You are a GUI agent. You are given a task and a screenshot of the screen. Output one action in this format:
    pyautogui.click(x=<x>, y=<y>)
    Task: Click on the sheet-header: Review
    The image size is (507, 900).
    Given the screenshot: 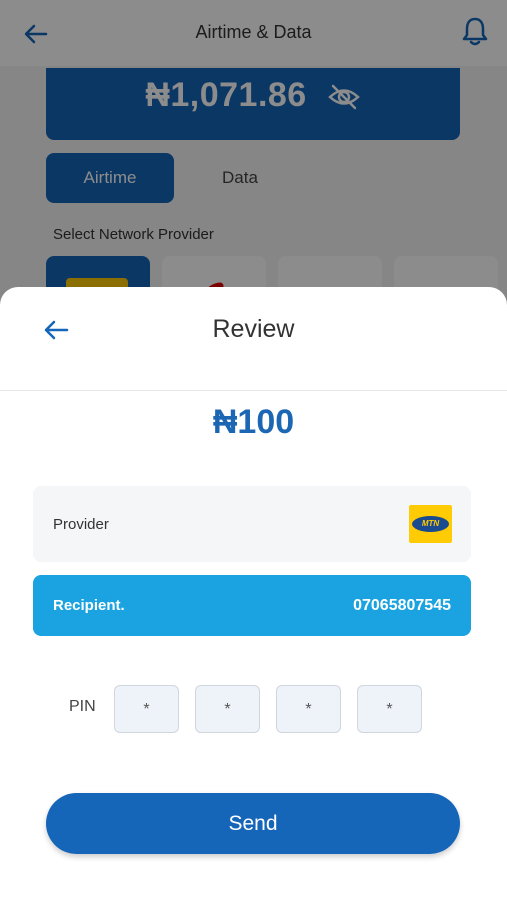 What is the action you would take?
    pyautogui.click(x=253, y=339)
    